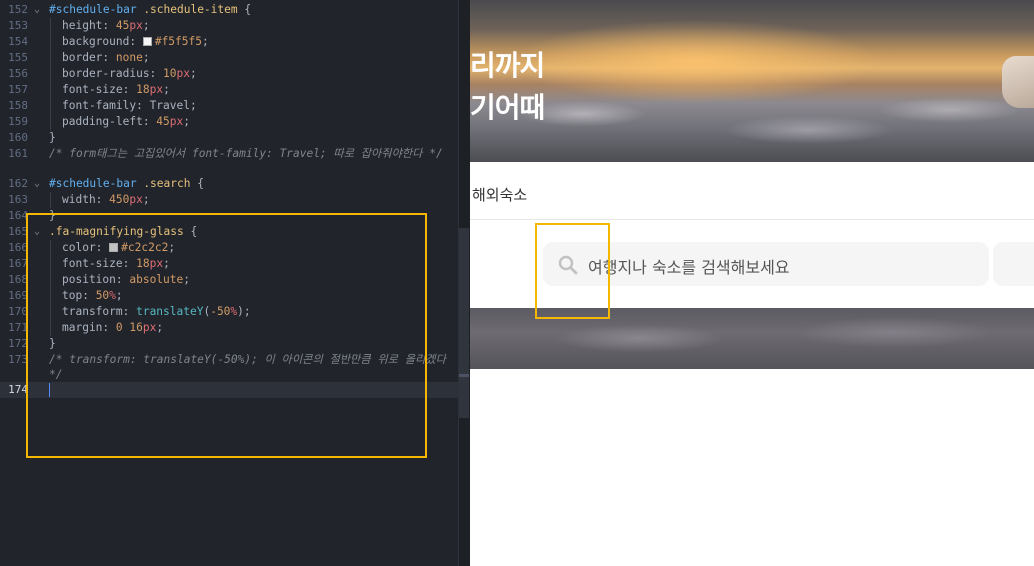 The image size is (1034, 566). What do you see at coordinates (18, 295) in the screenshot?
I see `line-number: 169` at bounding box center [18, 295].